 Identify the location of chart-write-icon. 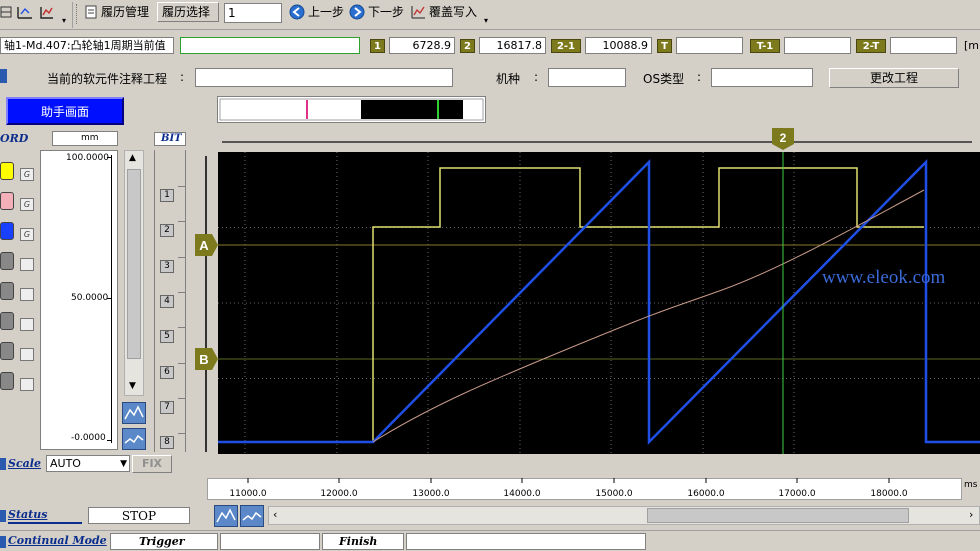
(418, 12).